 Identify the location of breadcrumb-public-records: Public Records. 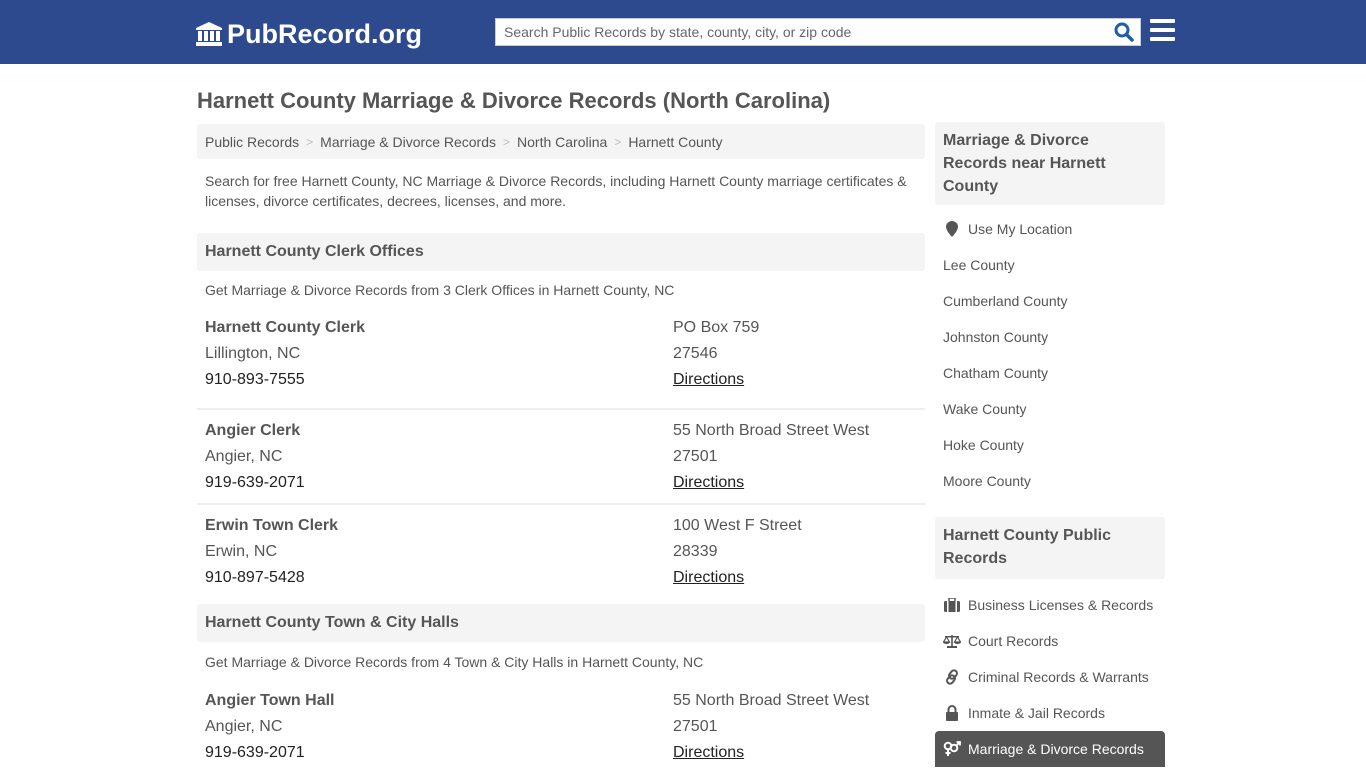
(252, 142).